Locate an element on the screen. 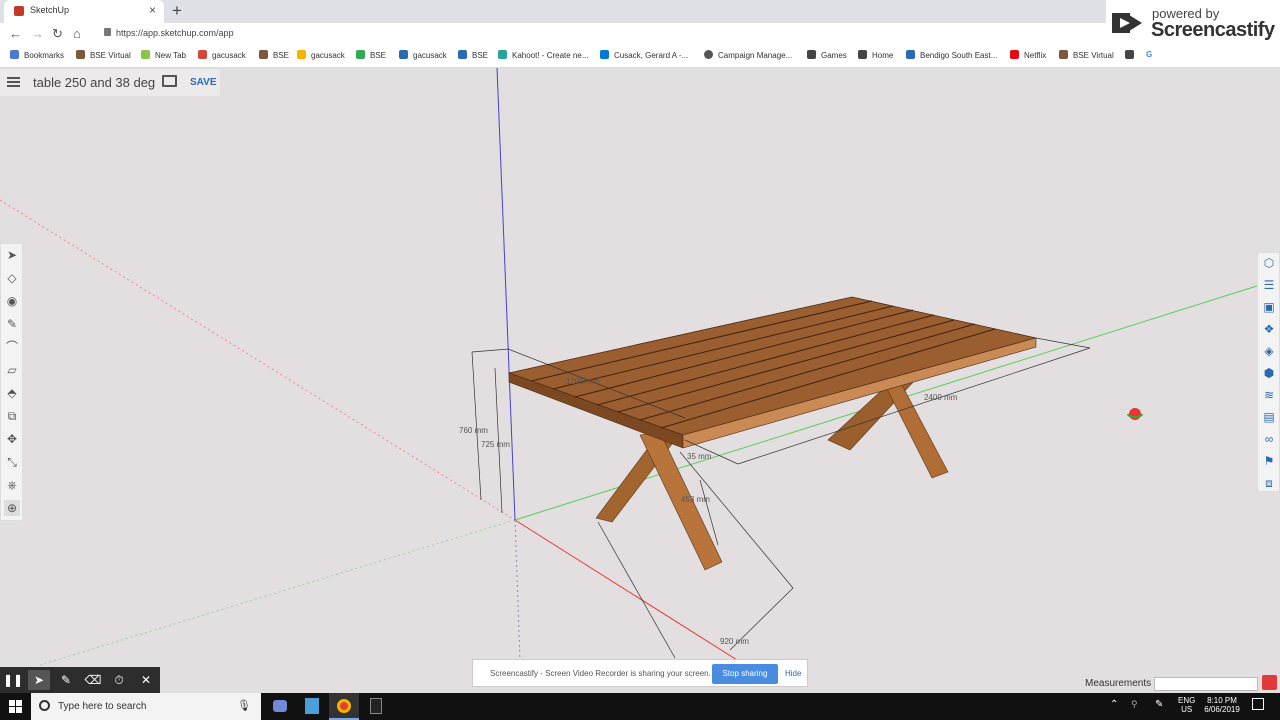  bookmark-item: Bookmarks is located at coordinates (37, 55).